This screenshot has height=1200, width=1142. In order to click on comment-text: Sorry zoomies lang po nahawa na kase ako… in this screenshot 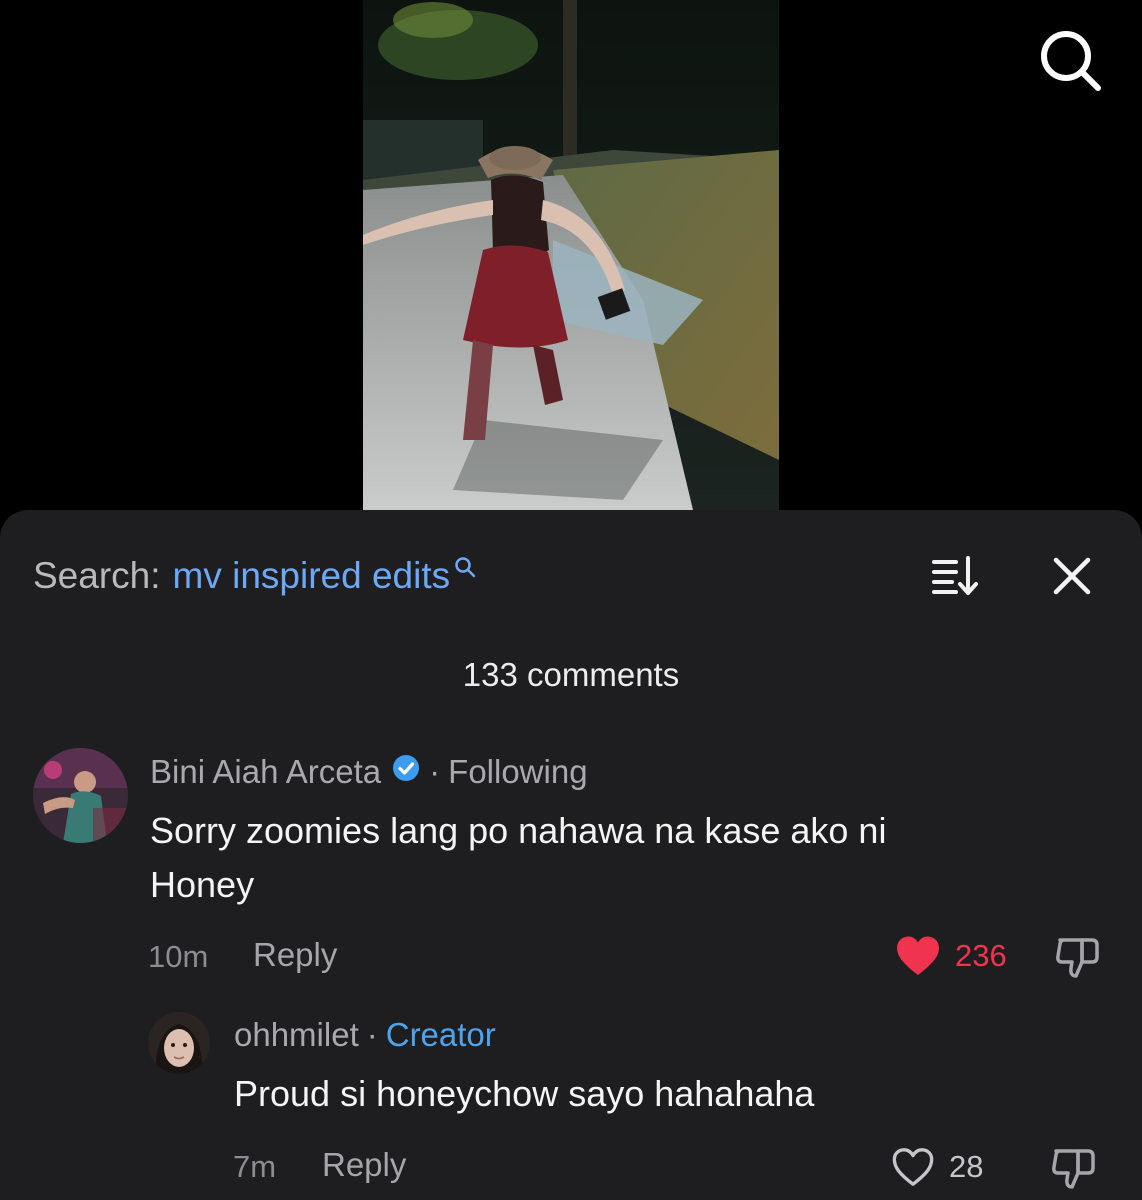, I will do `click(518, 858)`.